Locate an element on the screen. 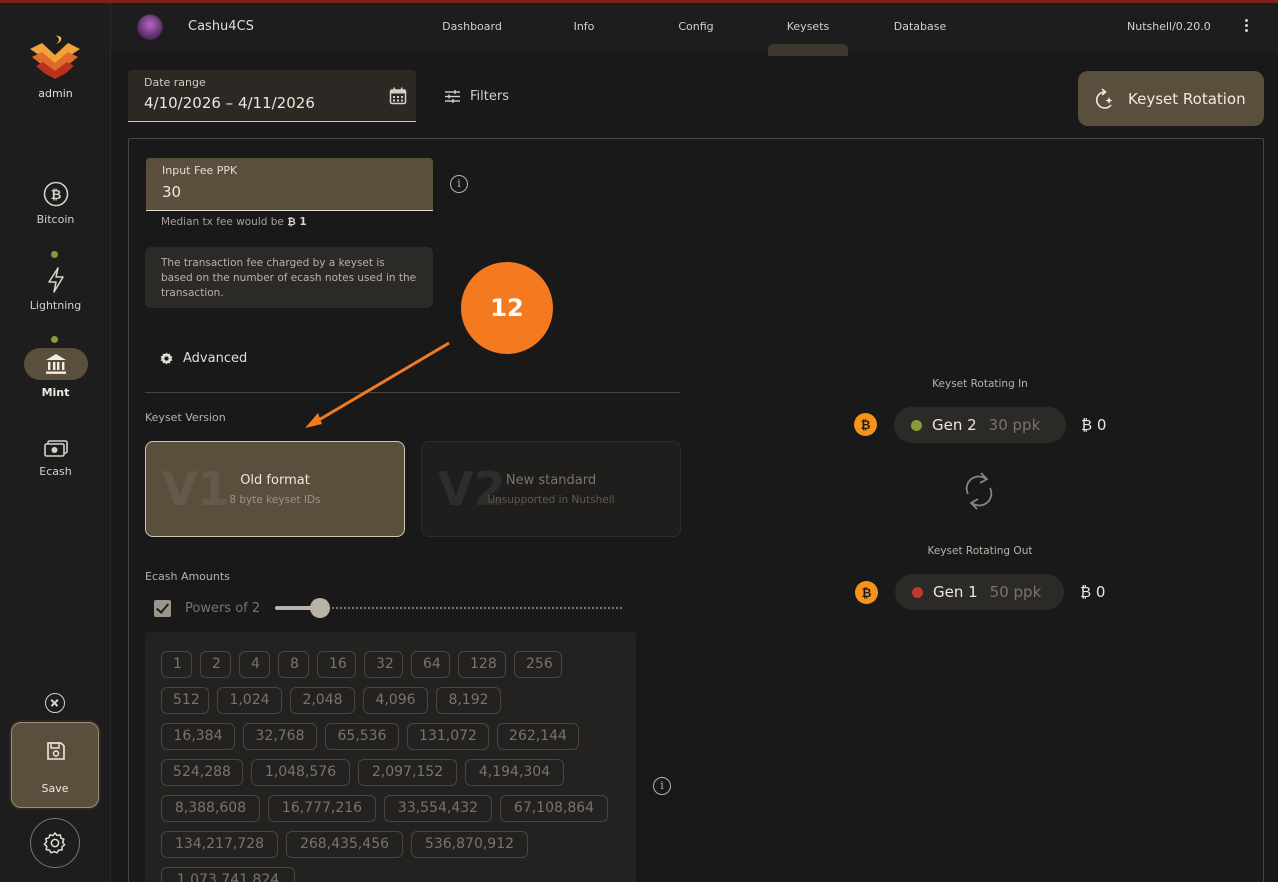 The height and width of the screenshot is (882, 1278). rotating-in-label: Keyset Rotating In is located at coordinates (980, 384).